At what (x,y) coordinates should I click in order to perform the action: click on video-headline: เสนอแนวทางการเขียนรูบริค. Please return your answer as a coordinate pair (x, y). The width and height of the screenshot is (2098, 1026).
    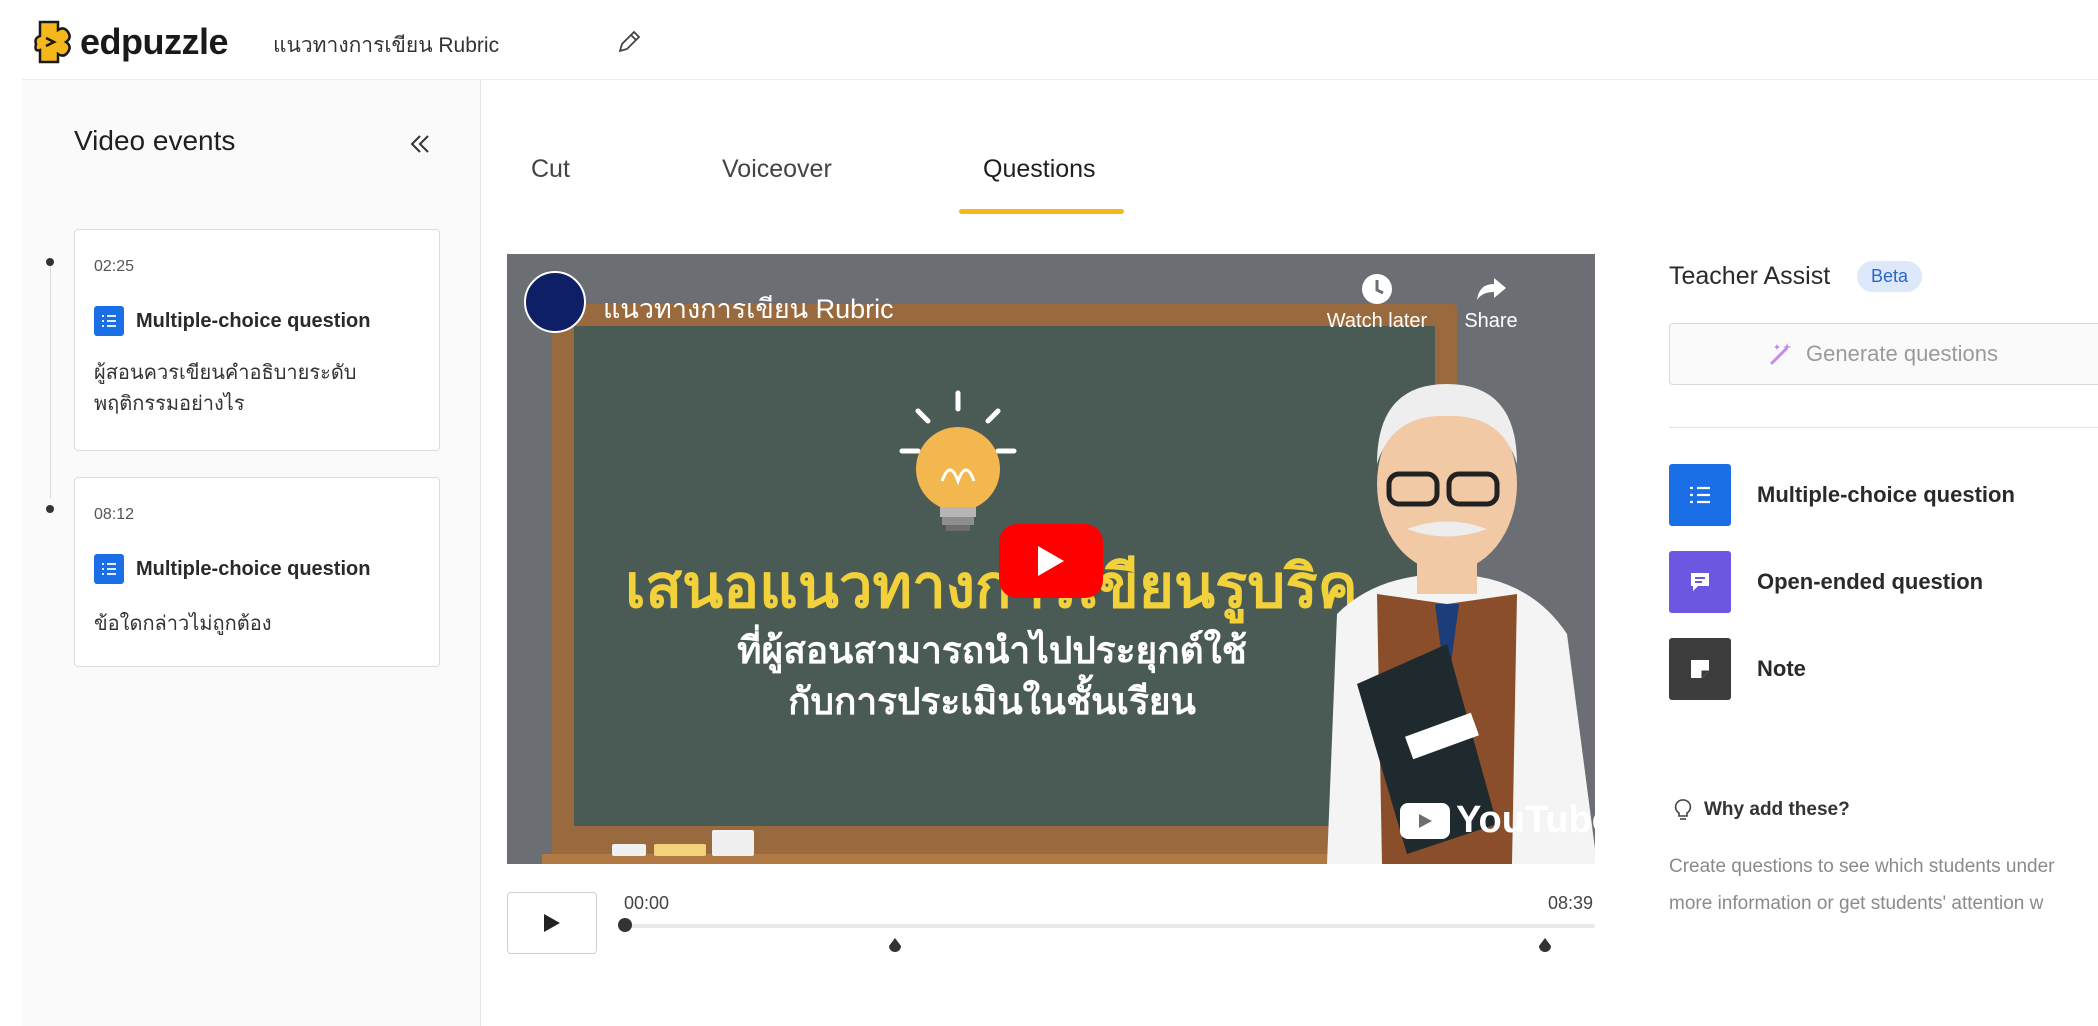
    Looking at the image, I should click on (991, 586).